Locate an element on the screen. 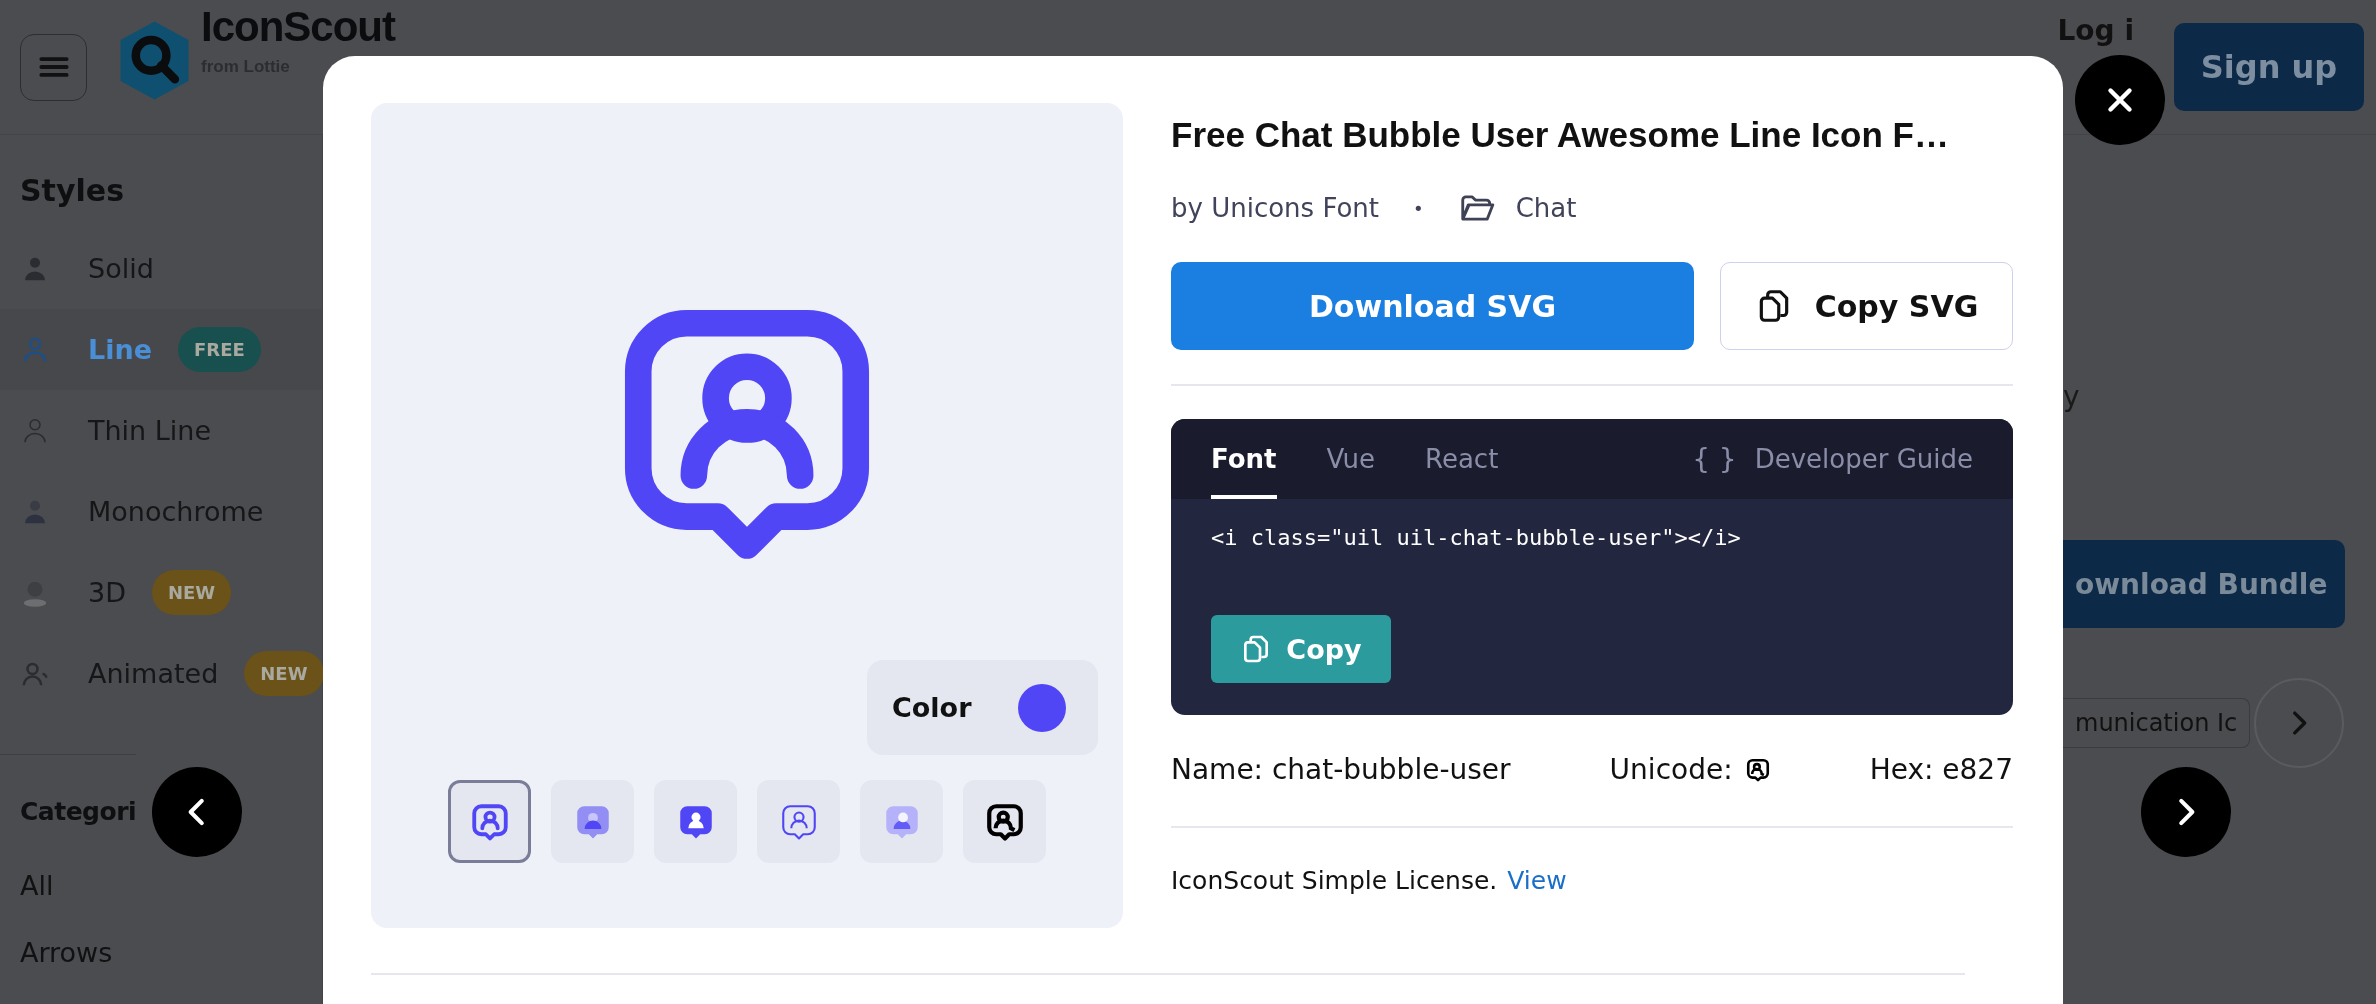 The image size is (2376, 1004). logo-text: IconScout is located at coordinates (298, 27).